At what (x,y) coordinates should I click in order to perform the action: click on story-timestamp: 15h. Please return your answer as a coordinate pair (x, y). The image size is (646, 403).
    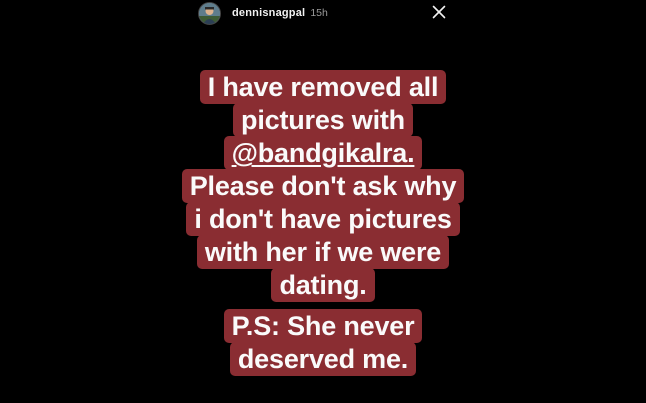
    Looking at the image, I should click on (319, 13).